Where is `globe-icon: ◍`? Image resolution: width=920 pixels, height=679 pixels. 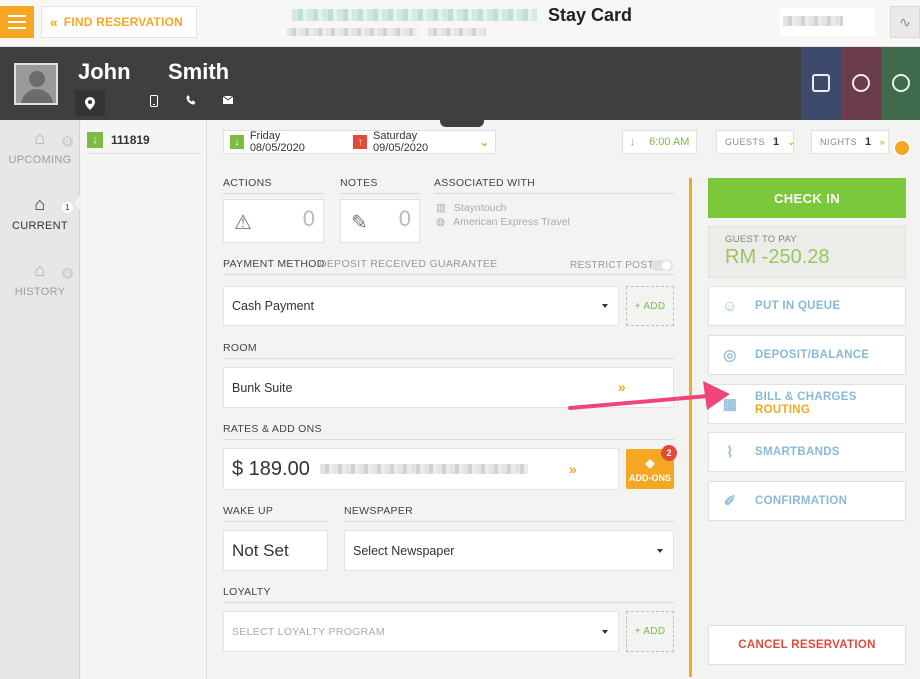 globe-icon: ◍ is located at coordinates (441, 222).